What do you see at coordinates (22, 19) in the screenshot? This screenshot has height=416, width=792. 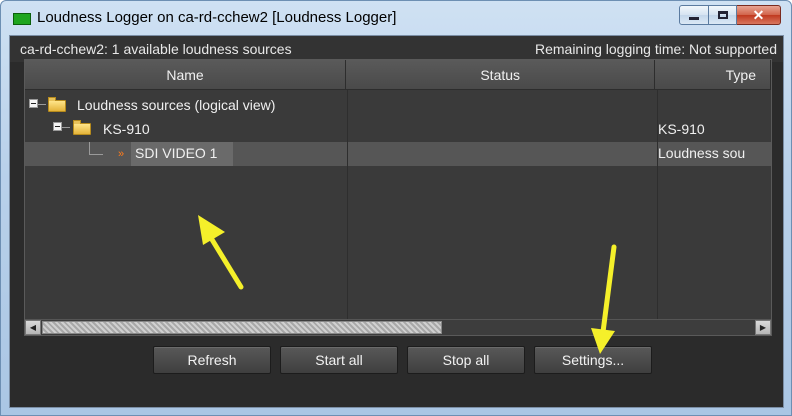 I see `app-icon` at bounding box center [22, 19].